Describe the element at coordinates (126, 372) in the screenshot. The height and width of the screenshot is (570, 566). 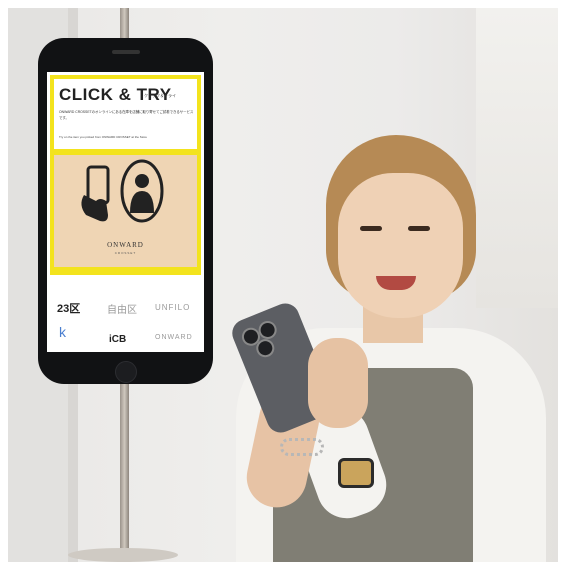
I see `home-button` at that location.